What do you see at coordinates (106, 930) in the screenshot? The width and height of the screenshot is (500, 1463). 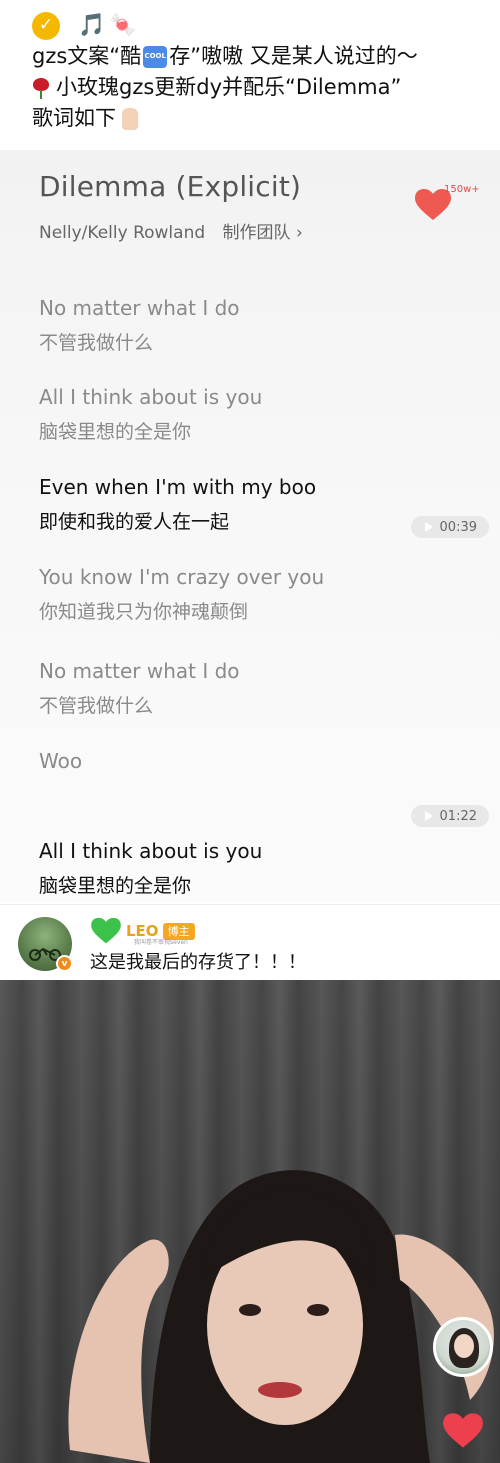 I see `green-heart-icon` at bounding box center [106, 930].